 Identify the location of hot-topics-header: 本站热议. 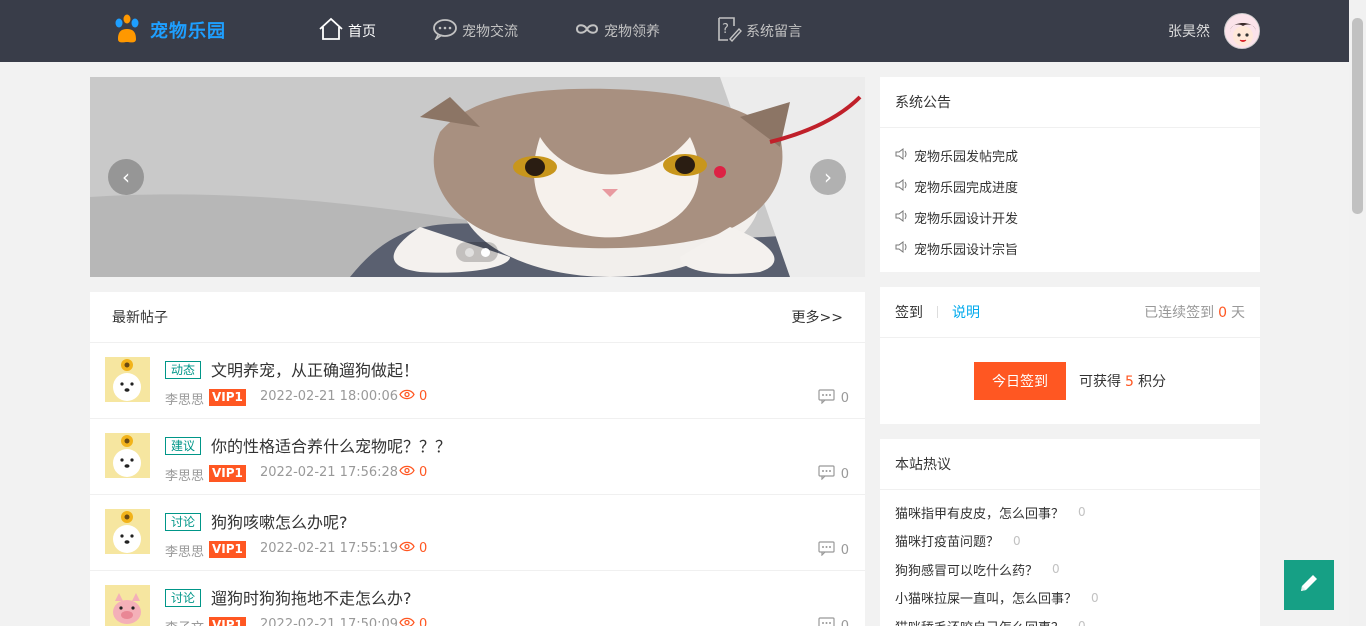
(1070, 464).